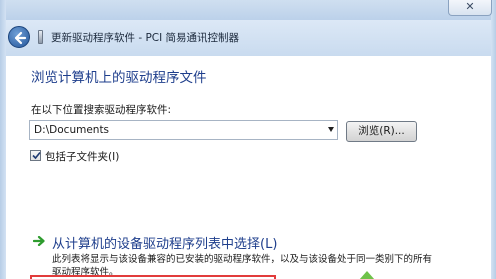 This screenshot has width=496, height=279. I want to click on pick-from-list-description: 此列表将显示与该设备兼容的已安装的驱动程序软件，以及与该设备处于同一类别下的所有, so click(242, 259).